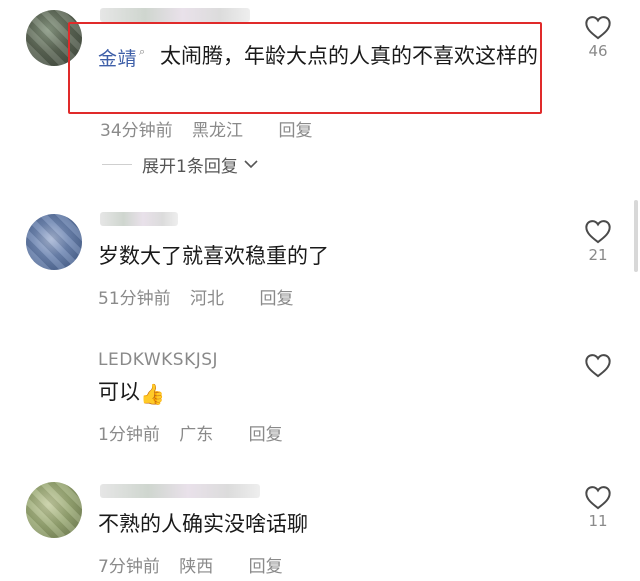  I want to click on comment-time: 51分钟前, so click(134, 299).